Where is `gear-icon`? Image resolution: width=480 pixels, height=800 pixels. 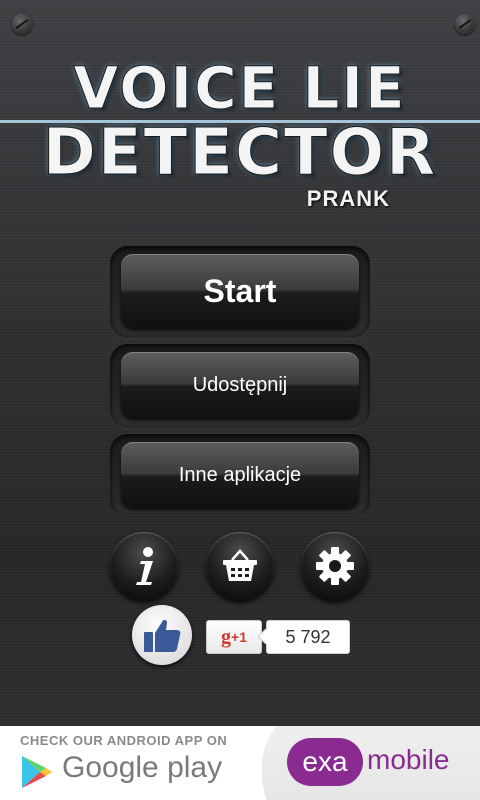
gear-icon is located at coordinates (335, 566).